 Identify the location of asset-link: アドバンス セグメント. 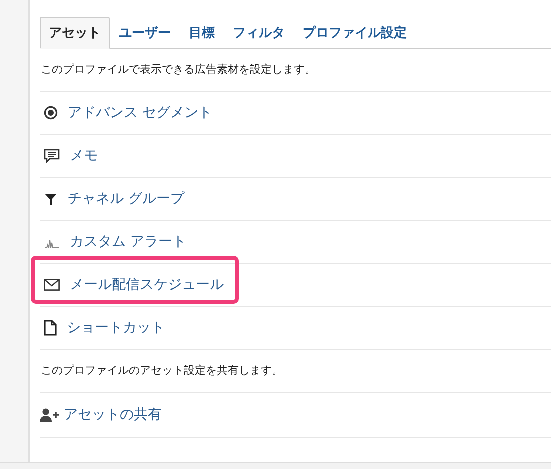
(140, 113).